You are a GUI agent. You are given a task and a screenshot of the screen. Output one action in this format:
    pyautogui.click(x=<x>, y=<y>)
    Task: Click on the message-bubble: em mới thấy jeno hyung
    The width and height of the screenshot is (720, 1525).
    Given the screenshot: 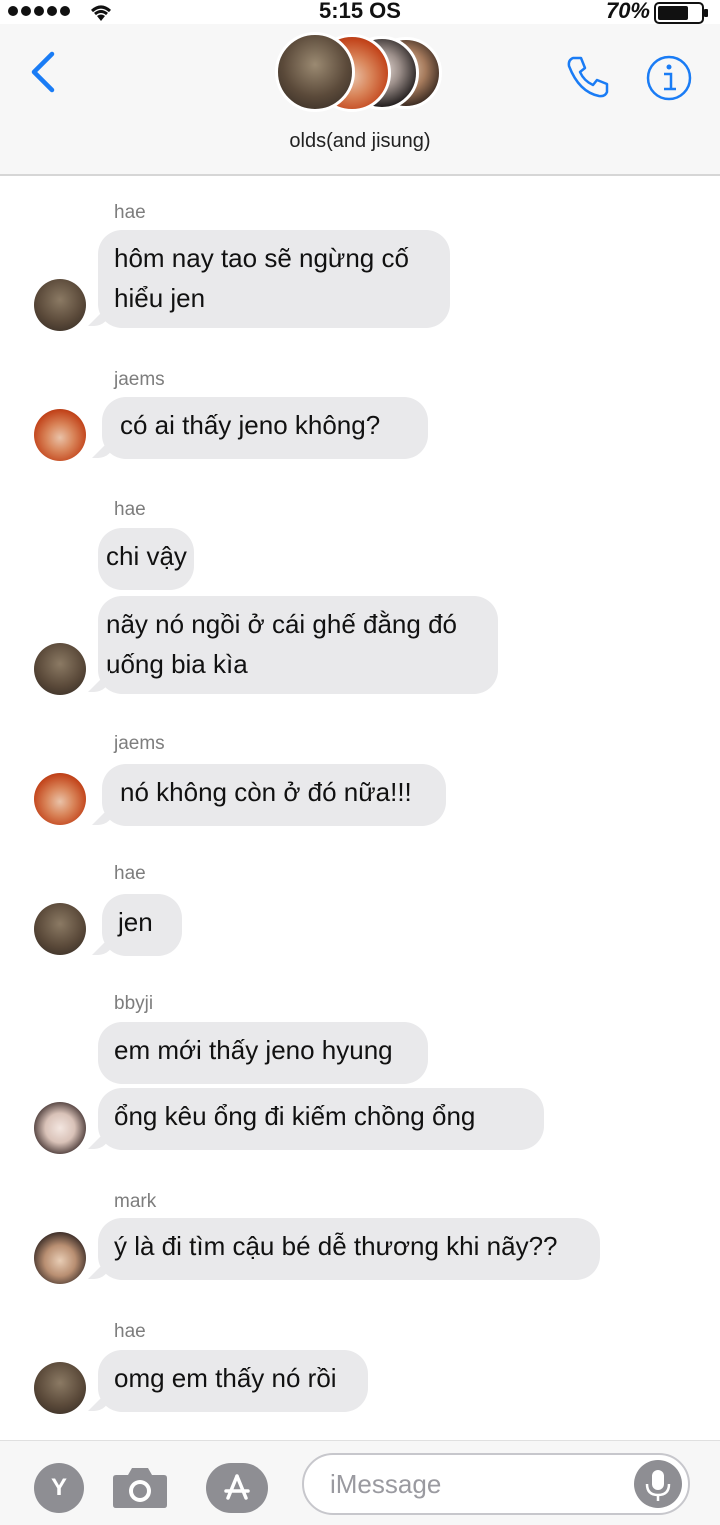 What is the action you would take?
    pyautogui.click(x=263, y=1053)
    